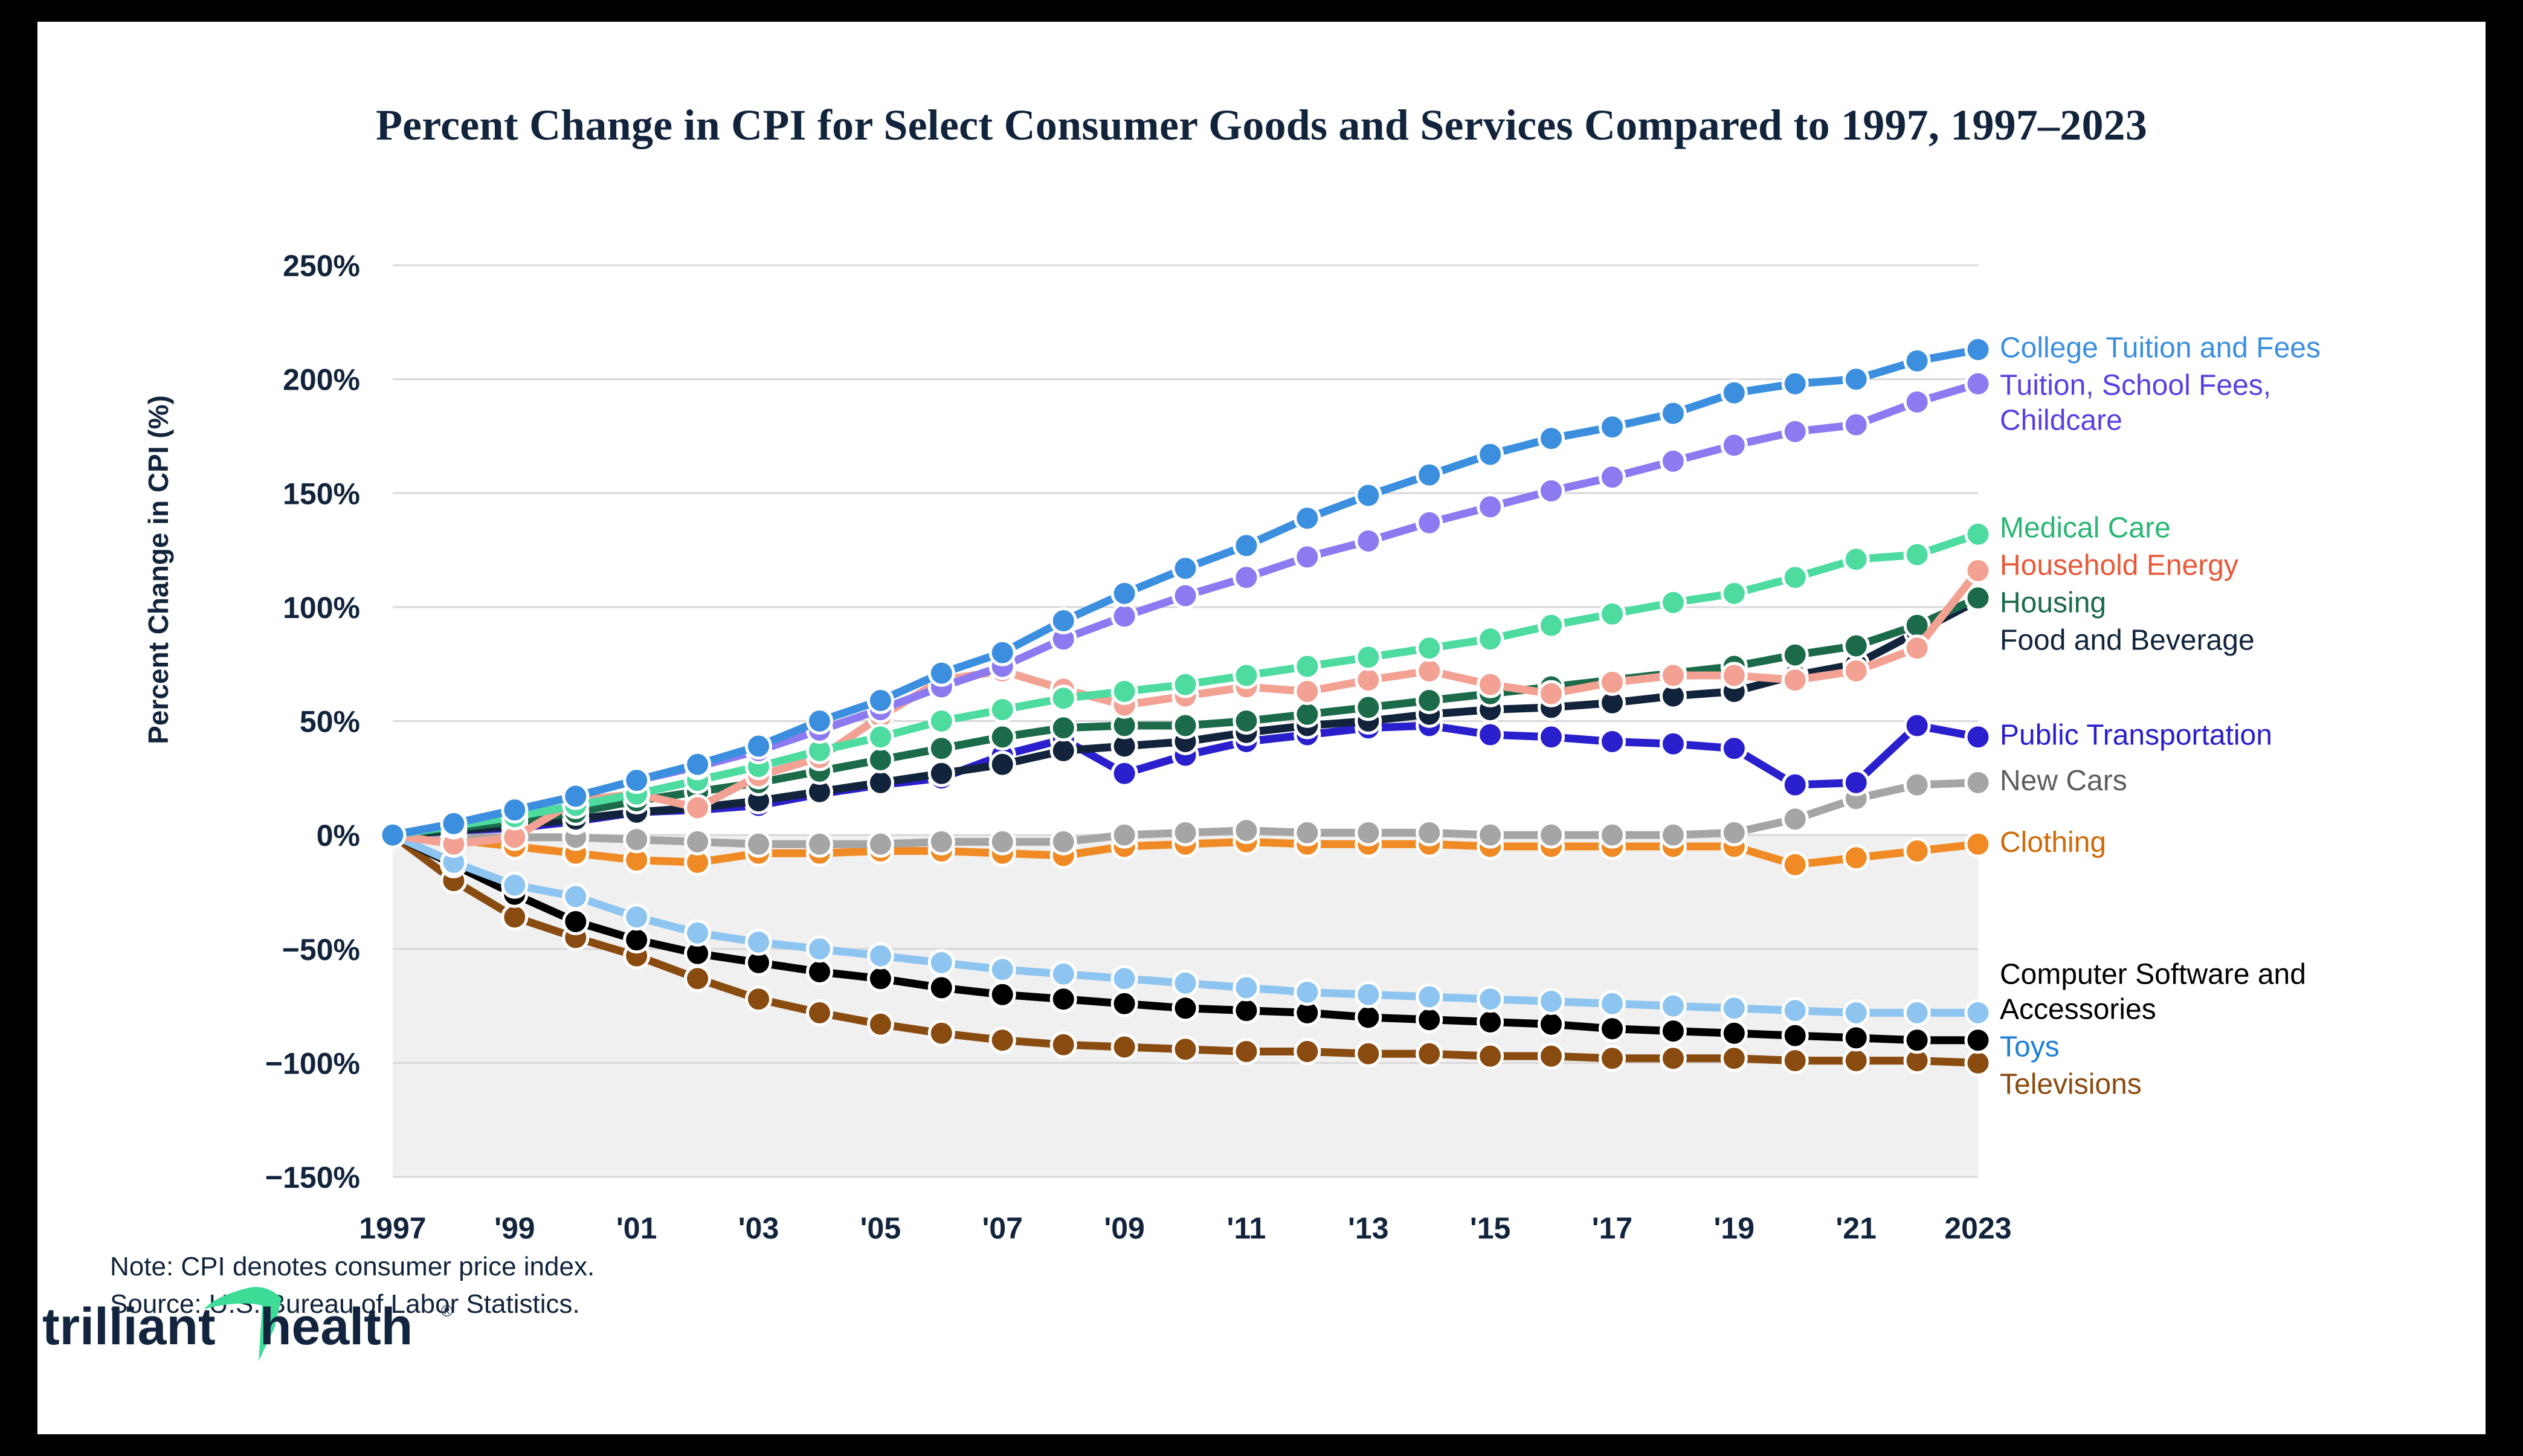 This screenshot has height=1456, width=2523. Describe the element at coordinates (1734, 1228) in the screenshot. I see `x-axis-tick-label: '19` at that location.